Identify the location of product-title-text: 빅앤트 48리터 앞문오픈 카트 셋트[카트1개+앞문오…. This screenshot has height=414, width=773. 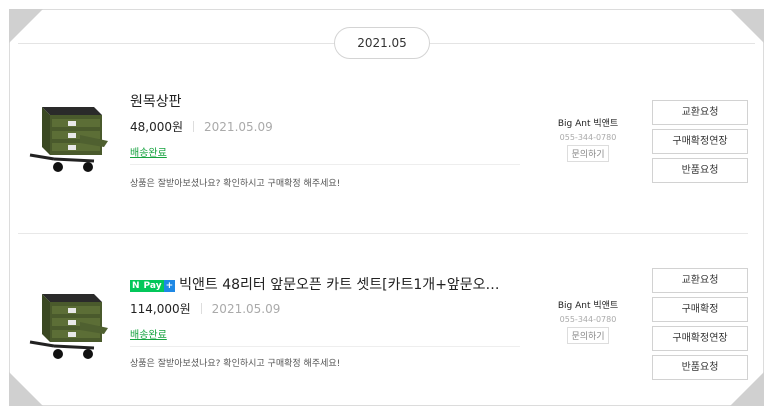
(339, 285).